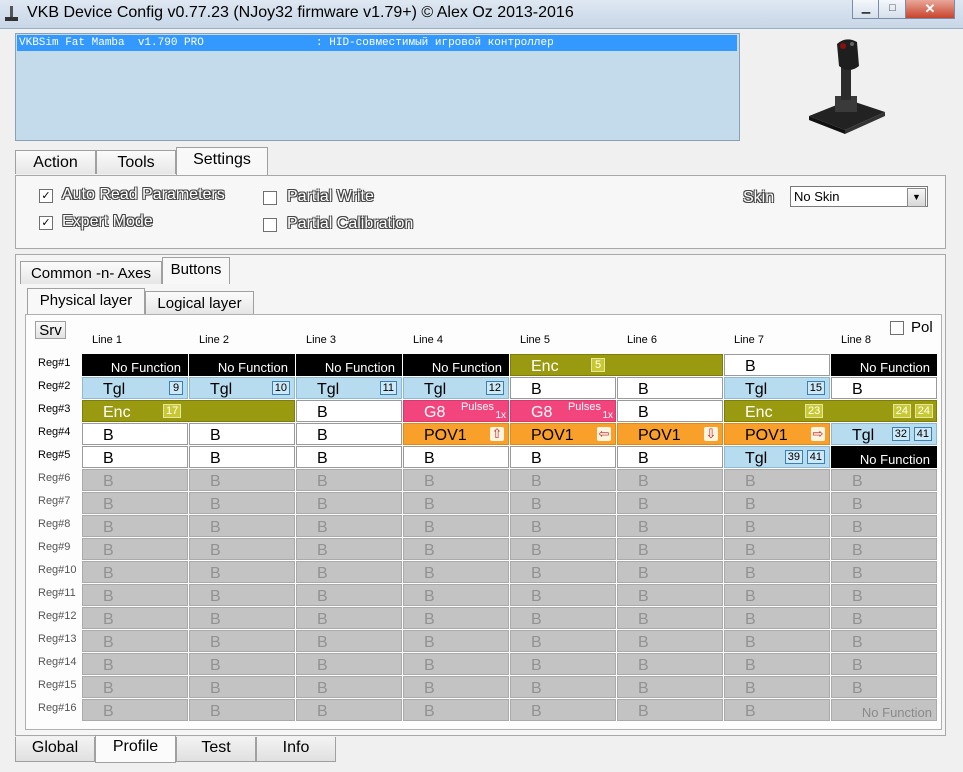  I want to click on button-cell: Tgl 12, so click(456, 388).